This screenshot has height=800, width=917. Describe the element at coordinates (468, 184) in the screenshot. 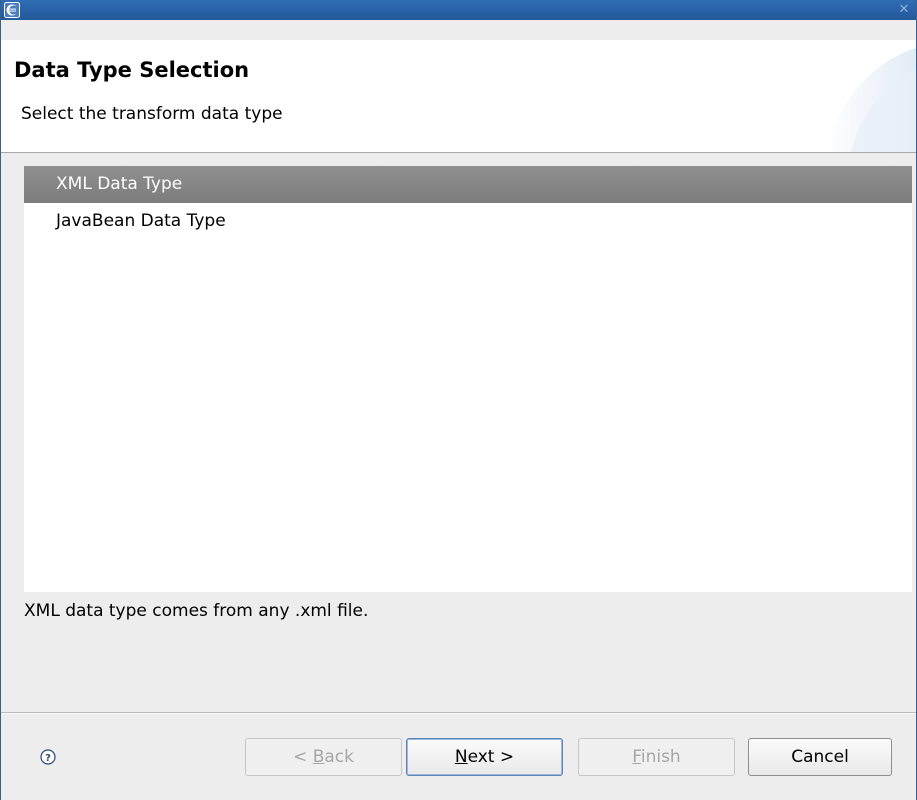

I see `list-item-xml-data-type: XML Data Type` at that location.